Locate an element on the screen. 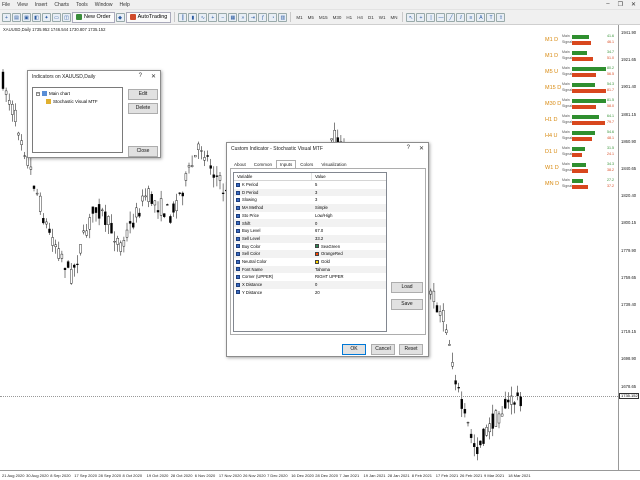  menu-charts: Charts is located at coordinates (61, 5).